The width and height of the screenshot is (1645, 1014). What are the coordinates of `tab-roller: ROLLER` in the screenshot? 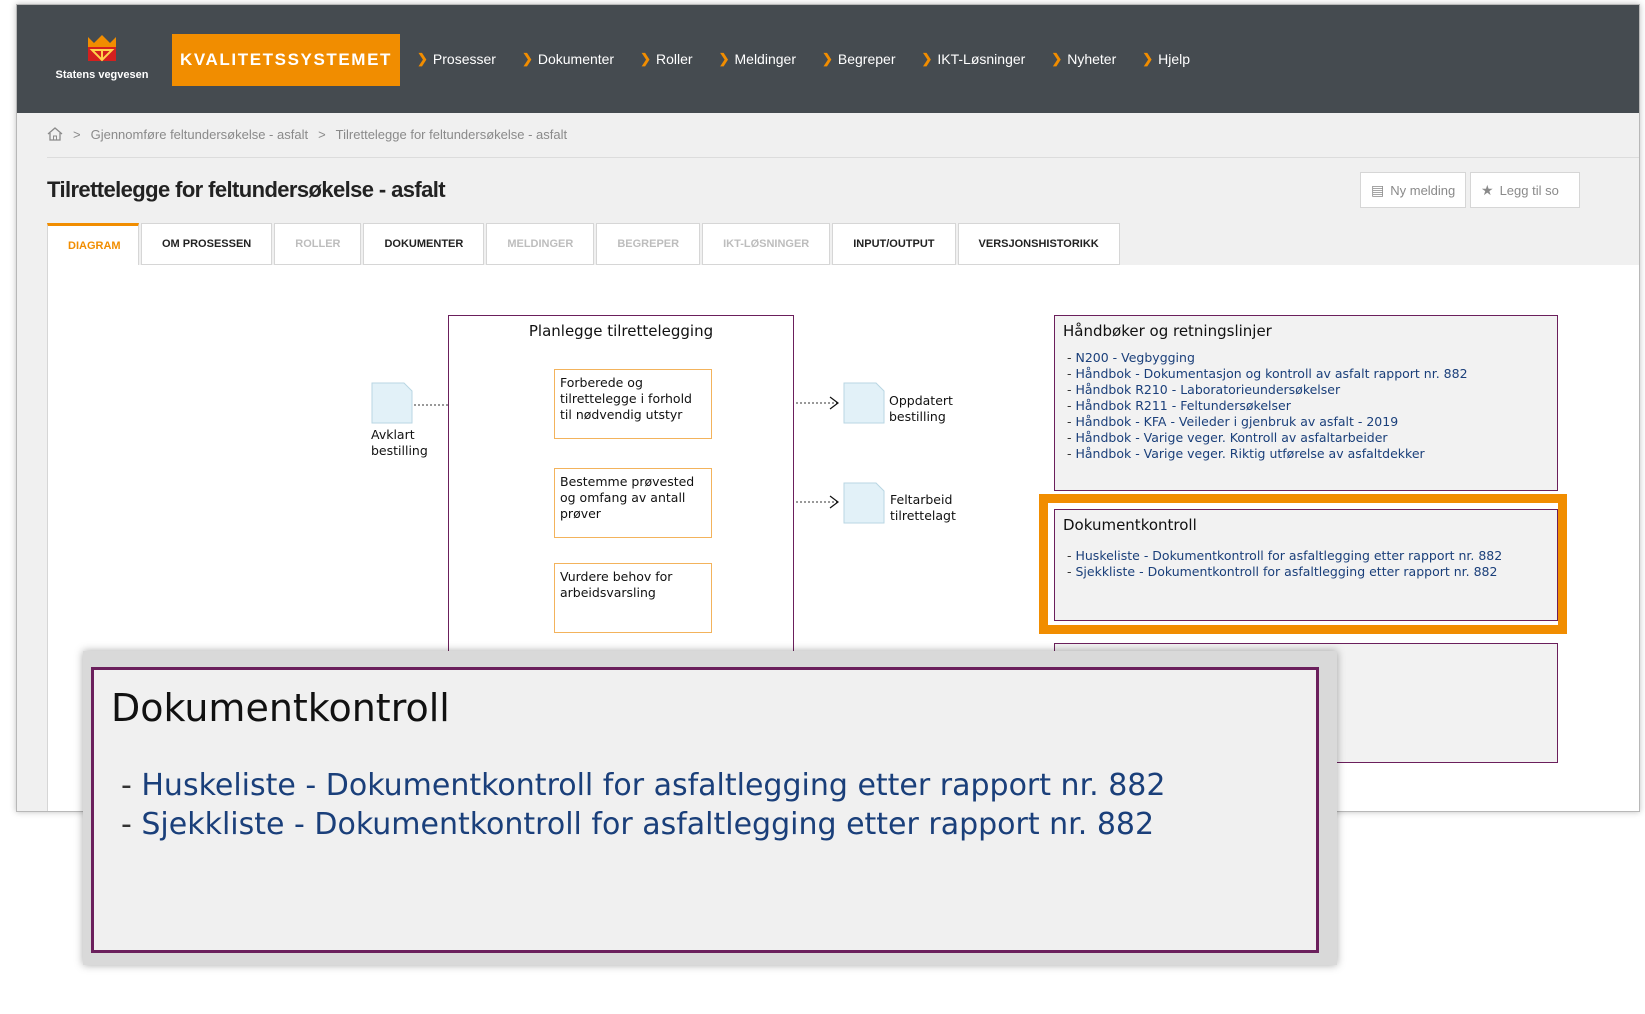 It's located at (318, 244).